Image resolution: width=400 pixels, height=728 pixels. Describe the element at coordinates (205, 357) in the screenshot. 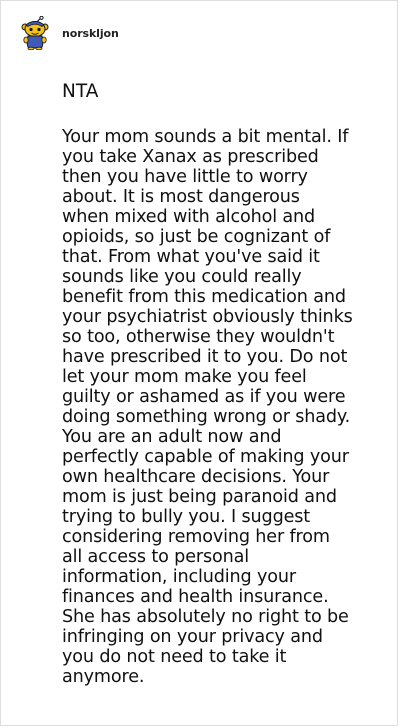

I see `comment-line: have prescribed it to you. Do not` at that location.